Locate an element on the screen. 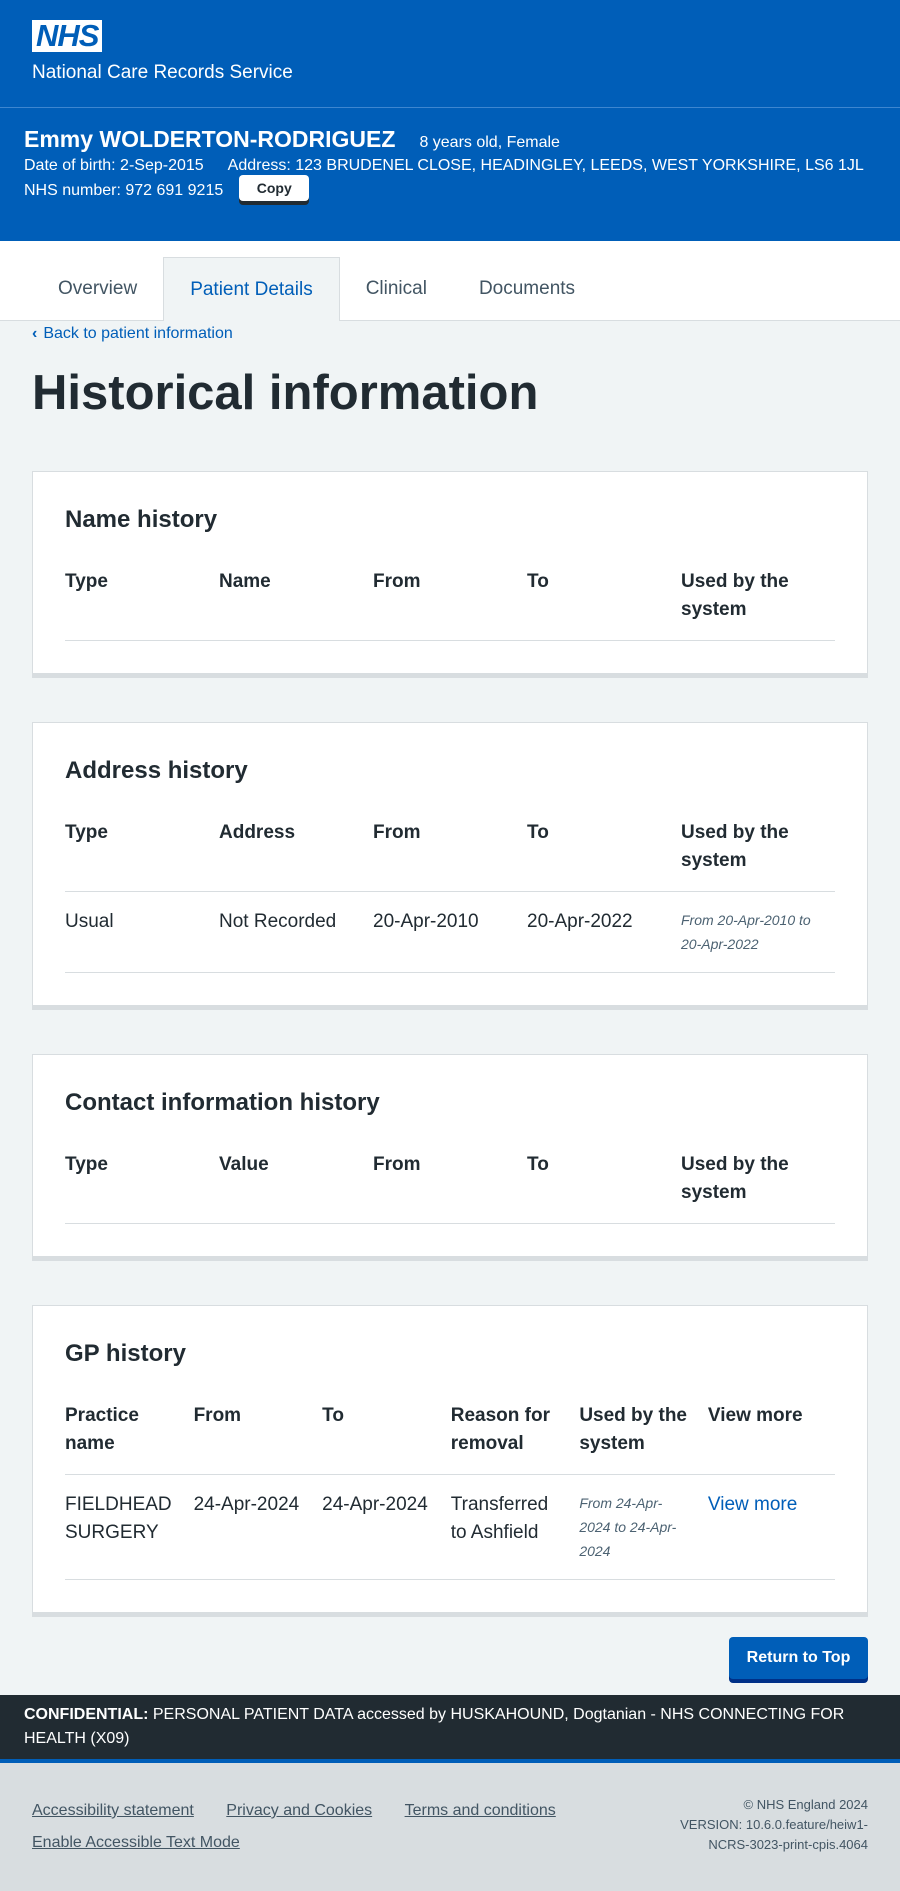 This screenshot has height=1891, width=900. table-cell: From 20-Apr-2010 to 20-Apr-2022 is located at coordinates (758, 932).